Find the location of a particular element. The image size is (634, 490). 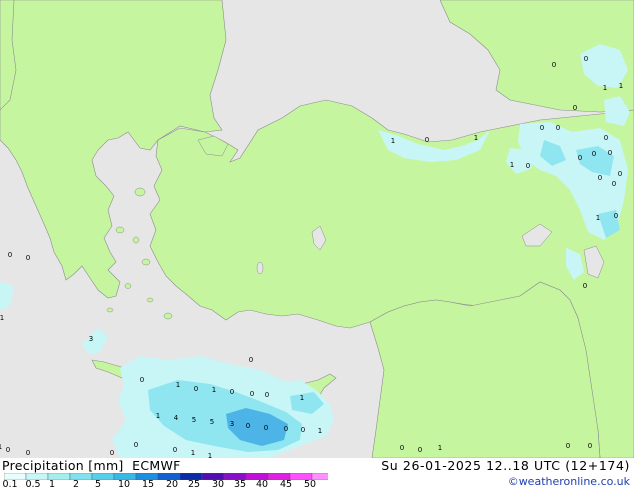

model-name: ECMWF is located at coordinates (156, 465).